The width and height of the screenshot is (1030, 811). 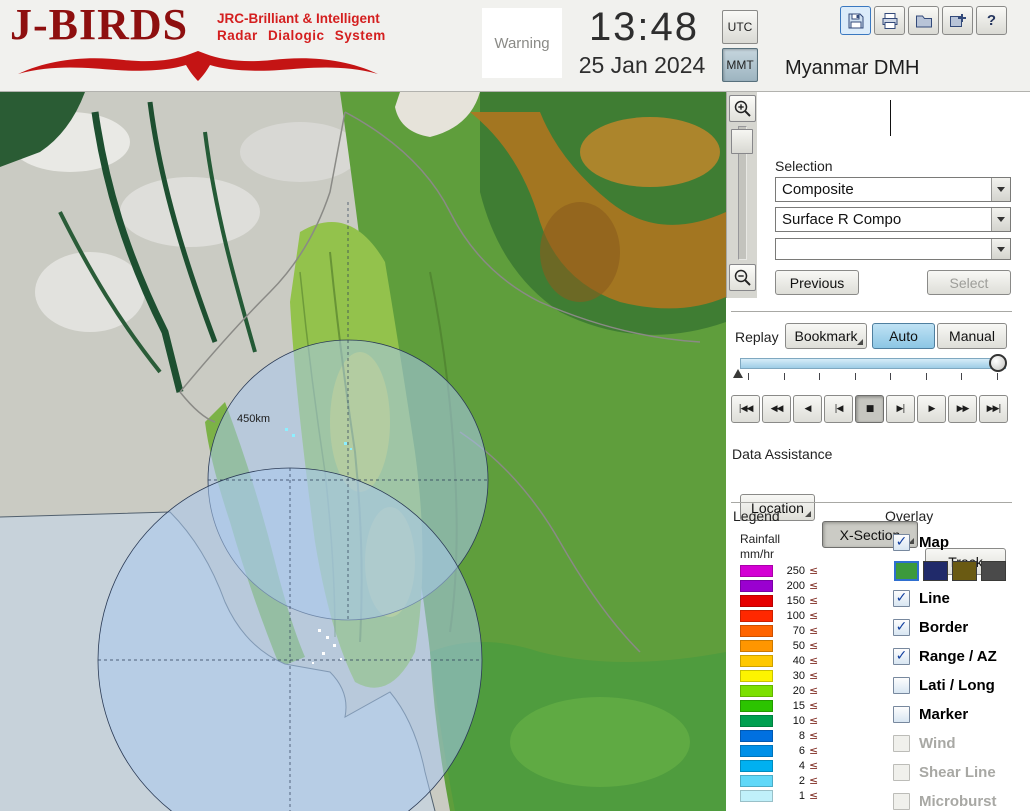 I want to click on replay-timeline-thumb, so click(x=998, y=363).